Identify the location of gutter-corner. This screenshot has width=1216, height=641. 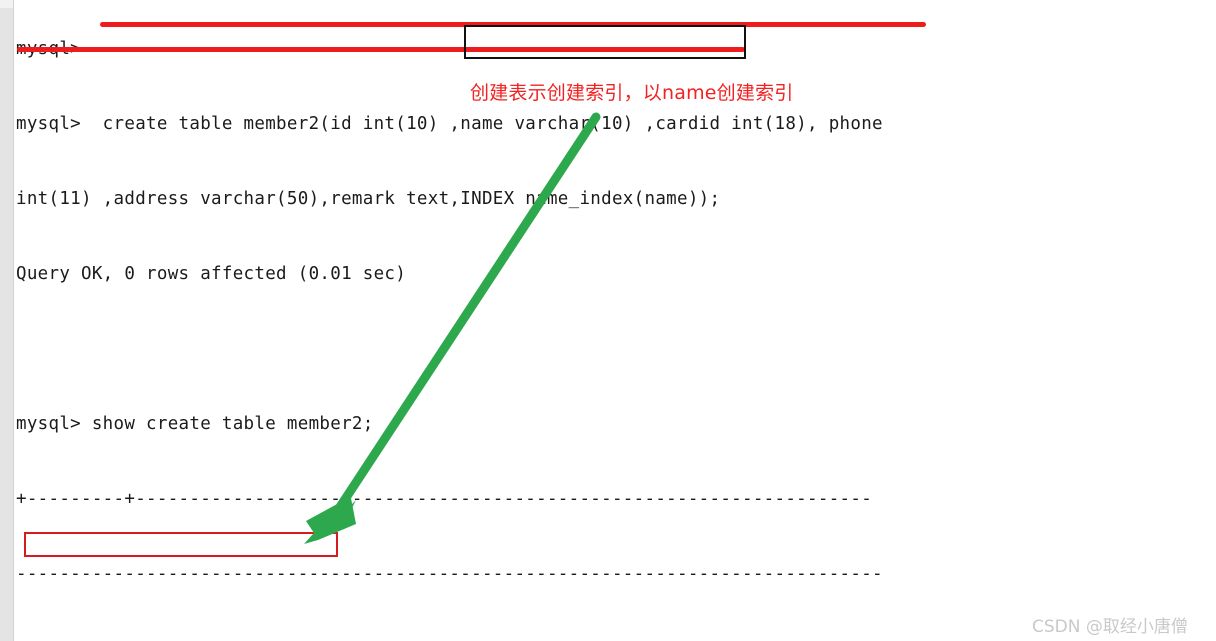
(6, 4).